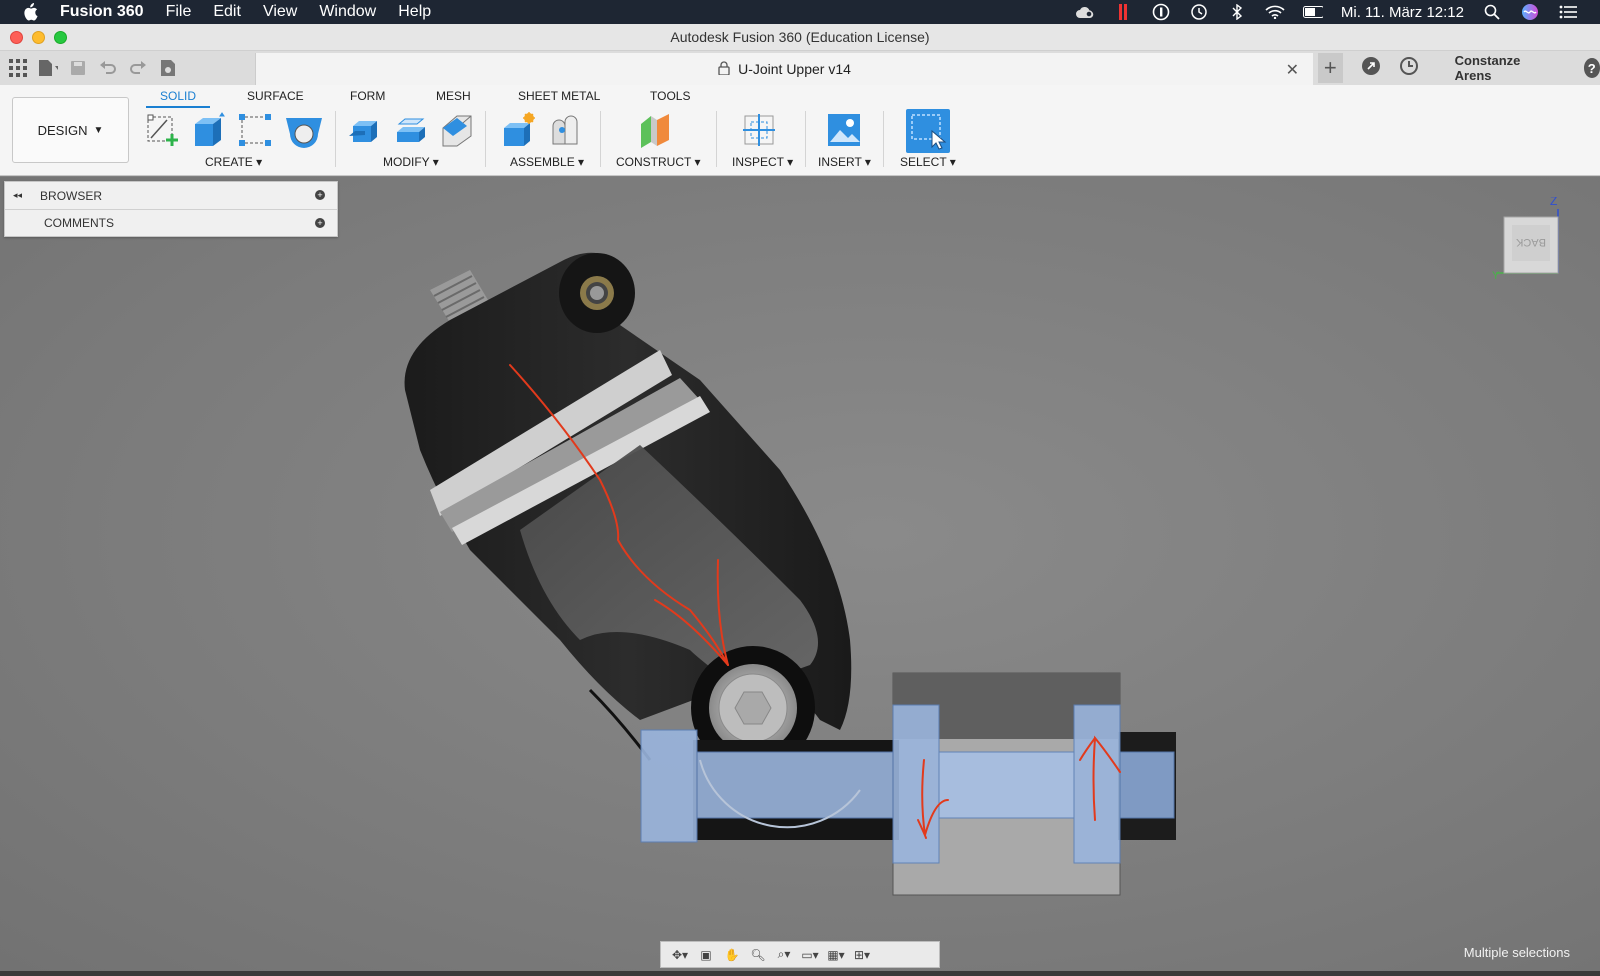 This screenshot has height=976, width=1600. Describe the element at coordinates (1496, 276) in the screenshot. I see `axis-y-label: Y` at that location.